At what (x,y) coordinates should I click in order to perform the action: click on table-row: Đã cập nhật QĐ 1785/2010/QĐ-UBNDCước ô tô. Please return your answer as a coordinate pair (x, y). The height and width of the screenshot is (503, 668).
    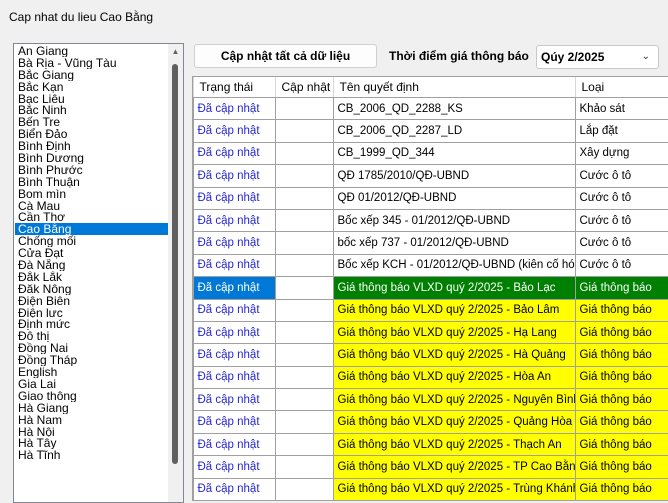
    Looking at the image, I should click on (430, 176).